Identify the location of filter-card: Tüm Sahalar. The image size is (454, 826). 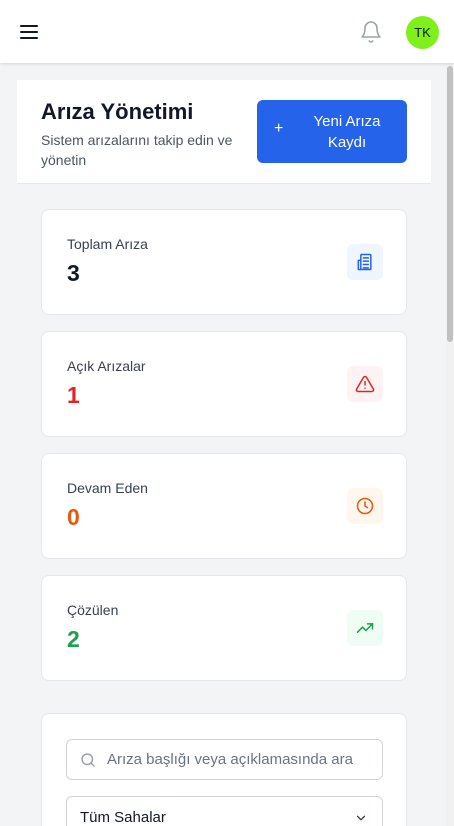
(224, 769).